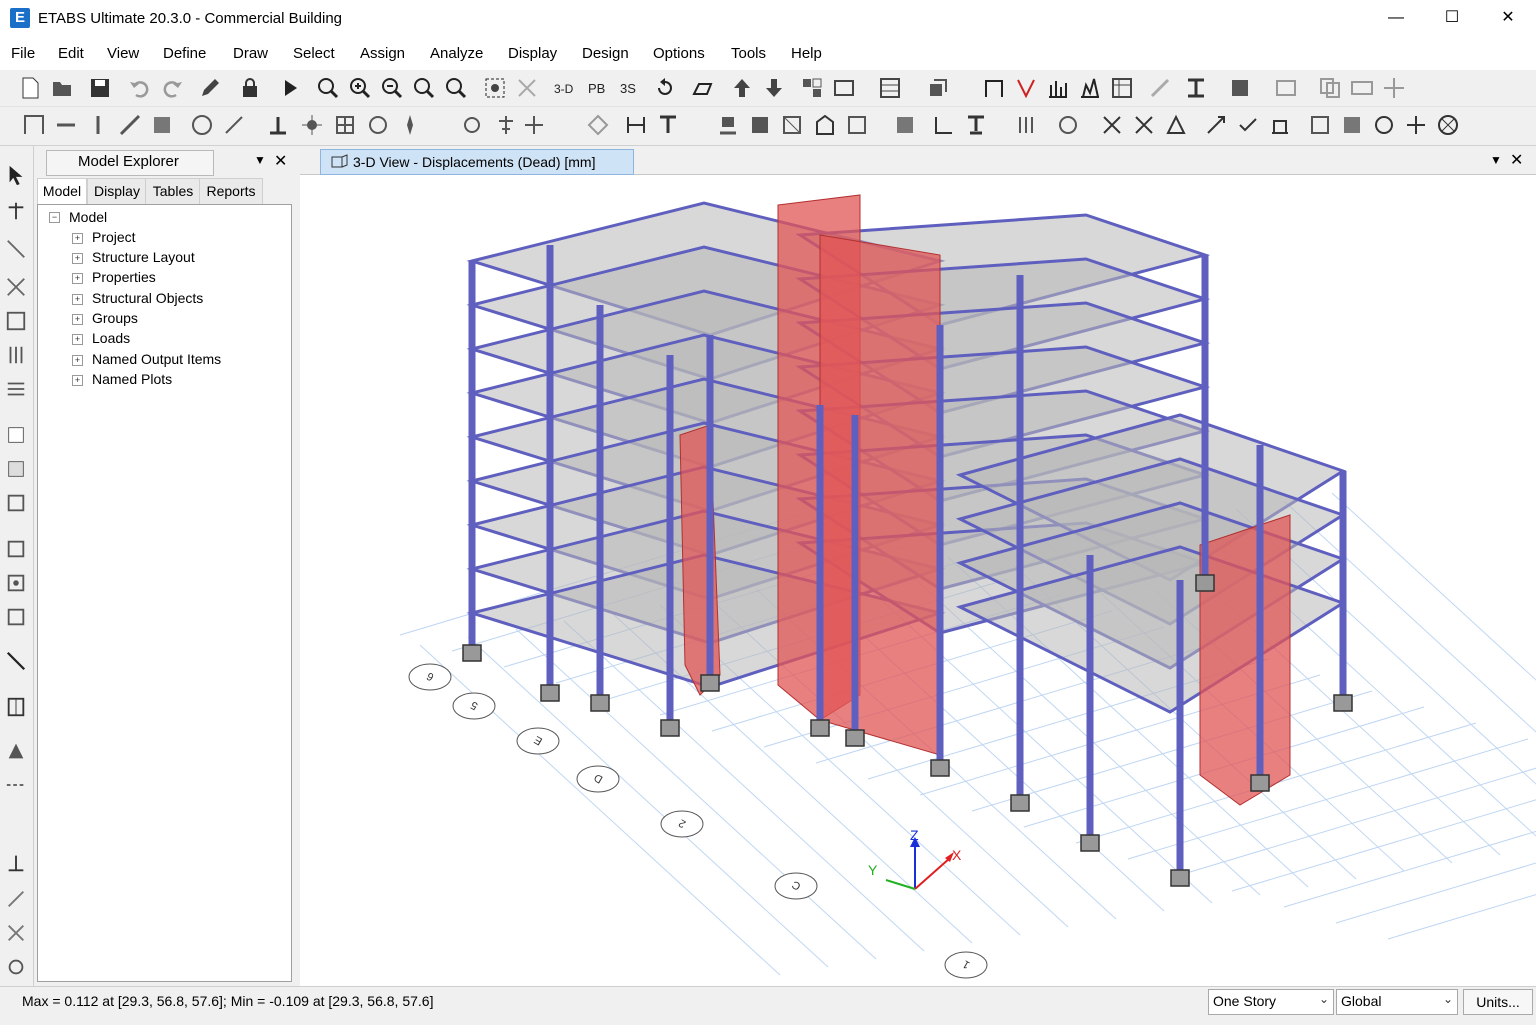 The height and width of the screenshot is (1025, 1536). What do you see at coordinates (16, 503) in the screenshot?
I see `quick-draw-area-icon` at bounding box center [16, 503].